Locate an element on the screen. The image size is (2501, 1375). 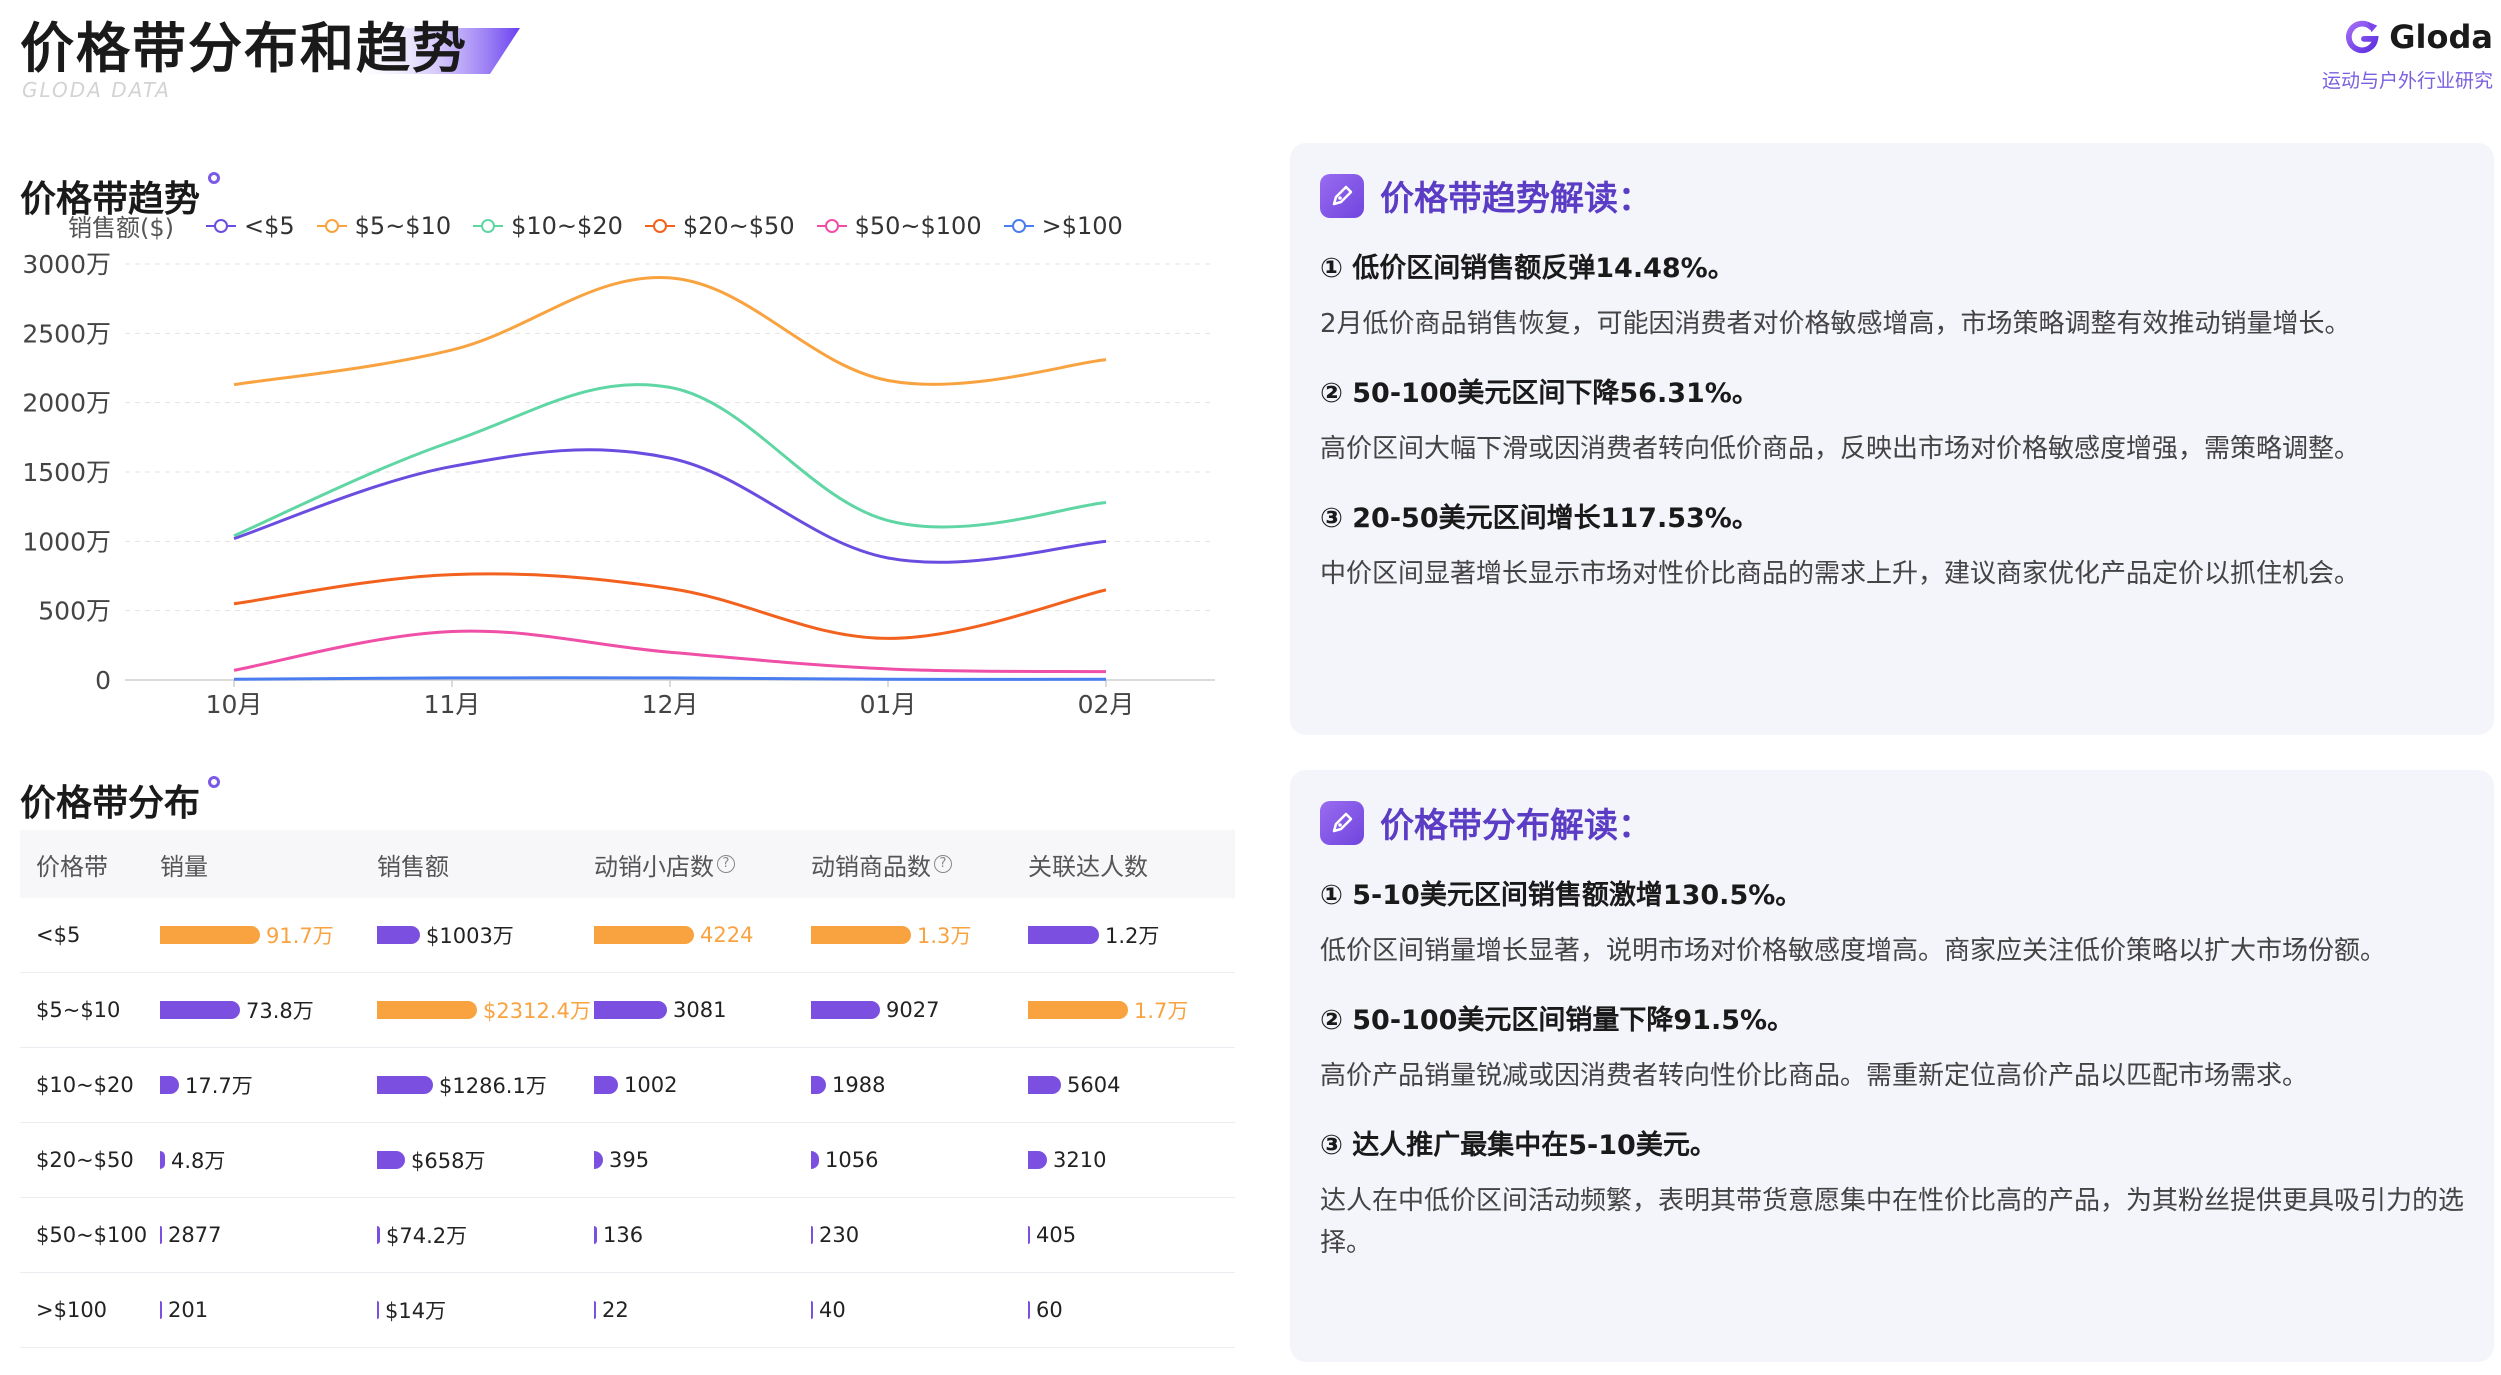
y-tick-label: 2000万 is located at coordinates (66, 403).